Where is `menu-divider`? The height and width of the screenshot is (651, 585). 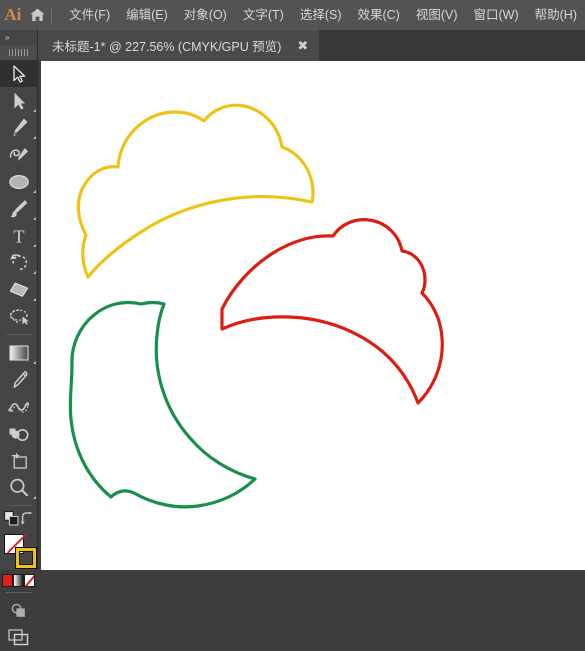
menu-divider is located at coordinates (52, 15).